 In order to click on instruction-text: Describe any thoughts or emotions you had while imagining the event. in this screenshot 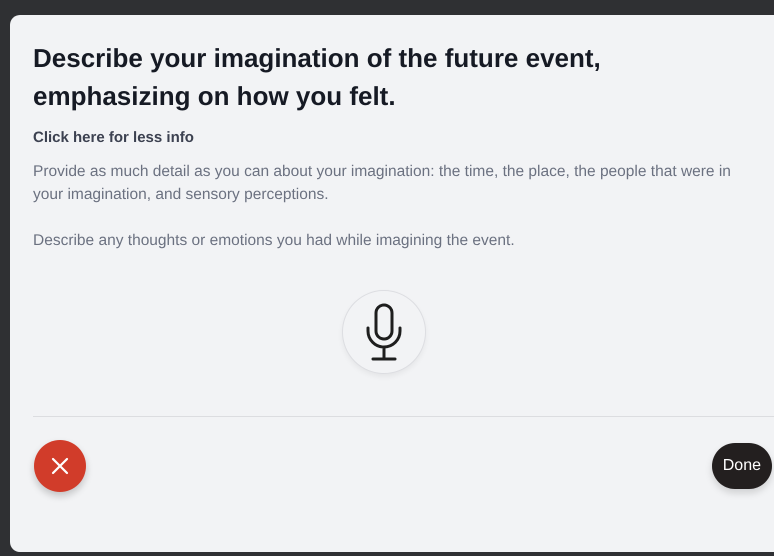, I will do `click(274, 241)`.